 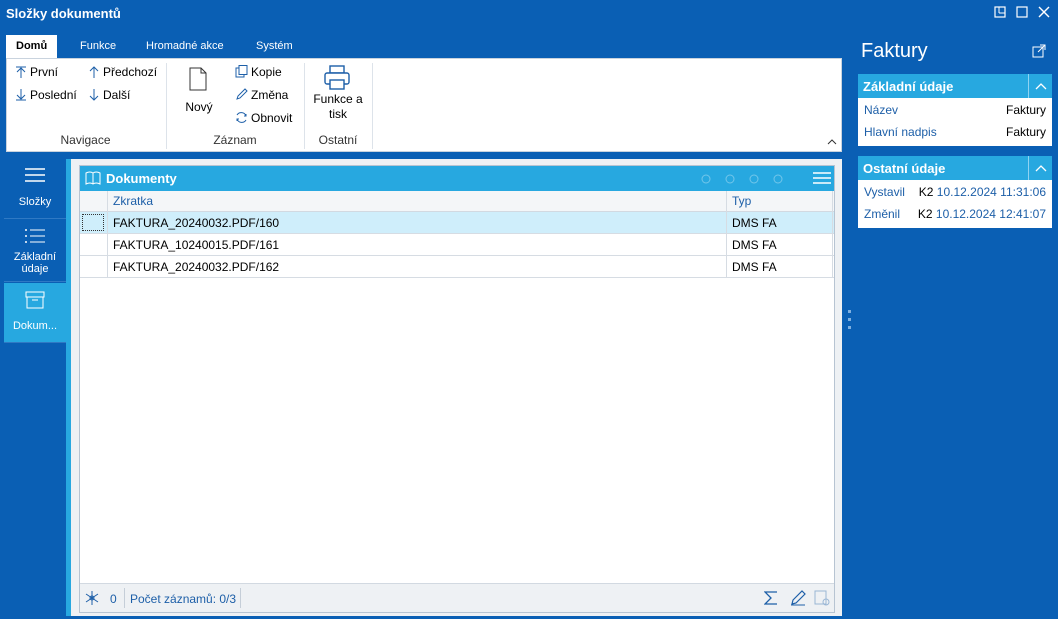 What do you see at coordinates (457, 178) in the screenshot?
I see `panel-header: Dokumenty` at bounding box center [457, 178].